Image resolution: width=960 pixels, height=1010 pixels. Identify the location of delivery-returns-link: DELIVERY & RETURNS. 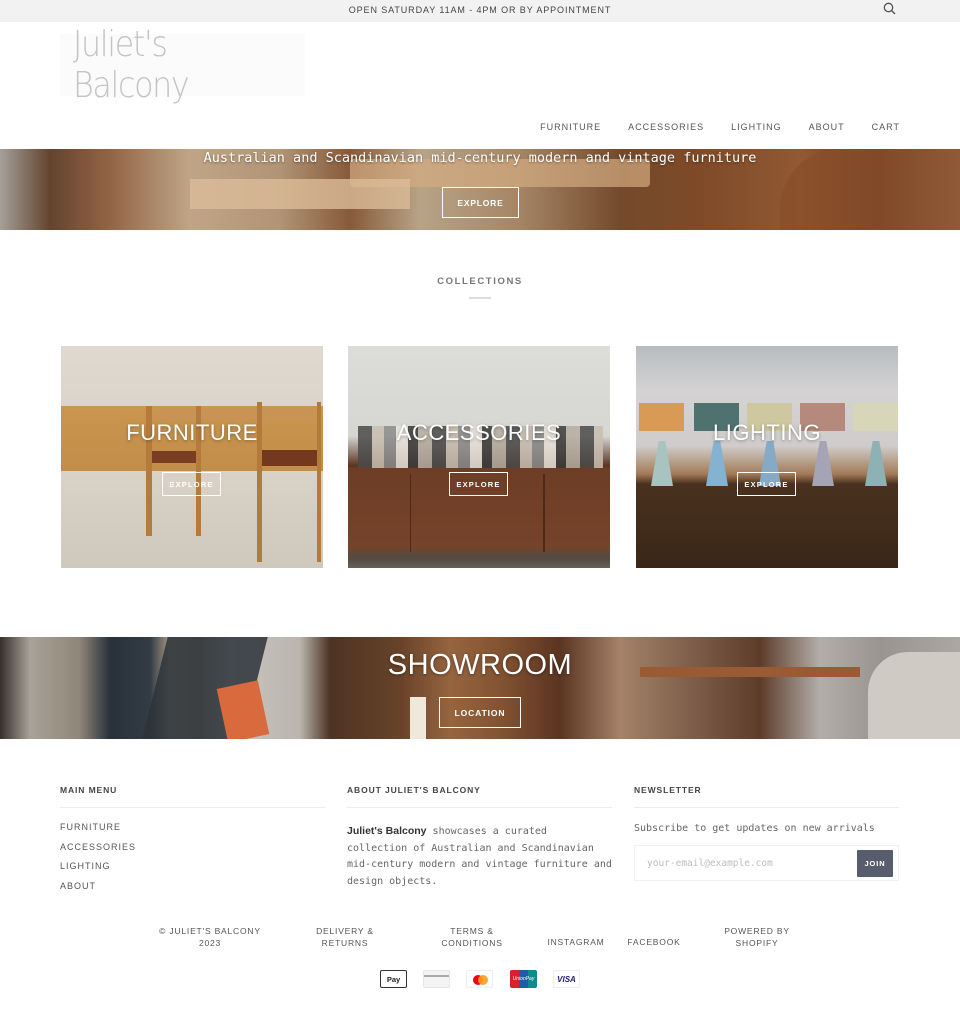
(345, 937).